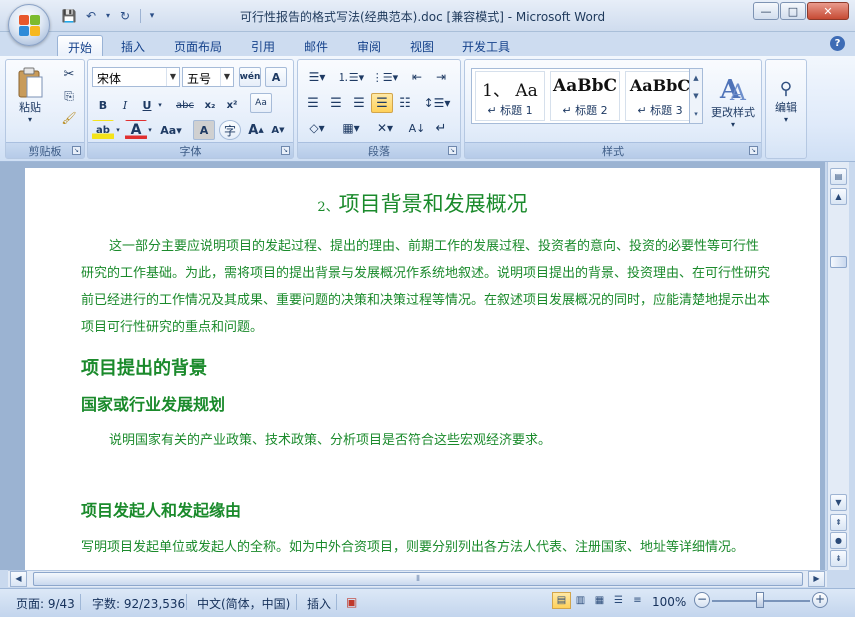  What do you see at coordinates (351, 128) in the screenshot?
I see `borders-icon: ▦▾` at bounding box center [351, 128].